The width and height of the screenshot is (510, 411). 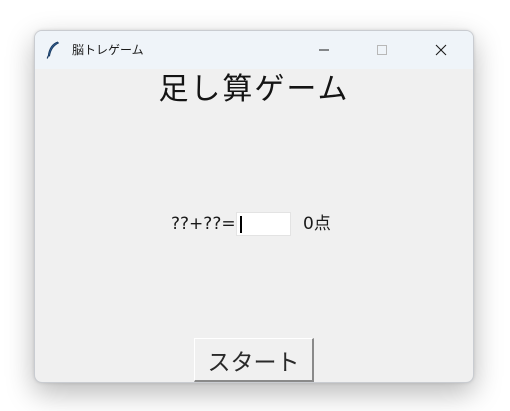 What do you see at coordinates (53, 50) in the screenshot?
I see `feather-icon` at bounding box center [53, 50].